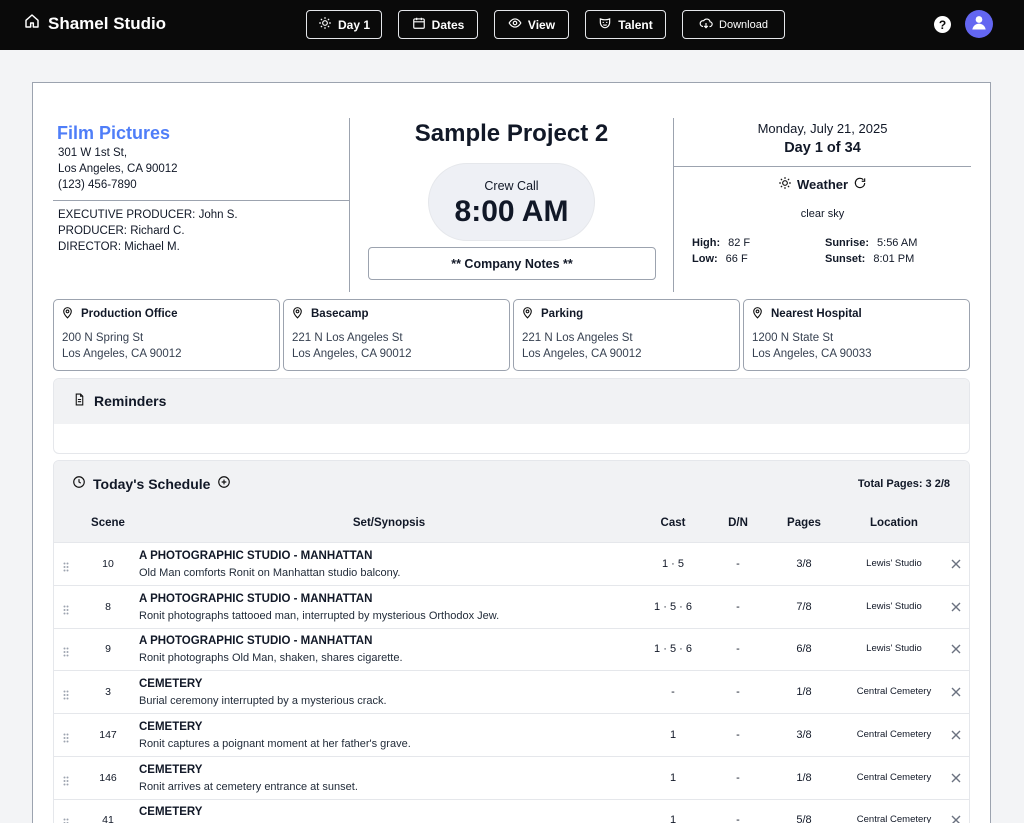 Image resolution: width=1024 pixels, height=823 pixels. What do you see at coordinates (340, 314) in the screenshot?
I see `location-title: Basecamp` at bounding box center [340, 314].